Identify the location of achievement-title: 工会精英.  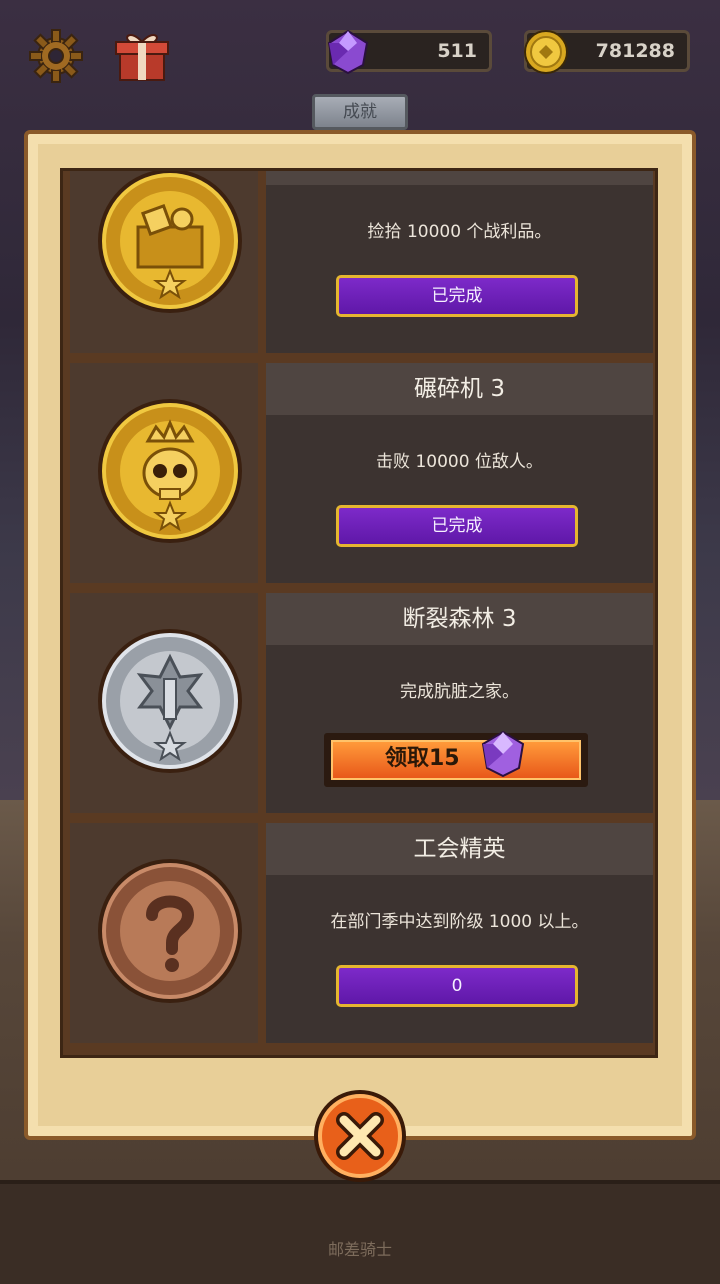
(459, 849).